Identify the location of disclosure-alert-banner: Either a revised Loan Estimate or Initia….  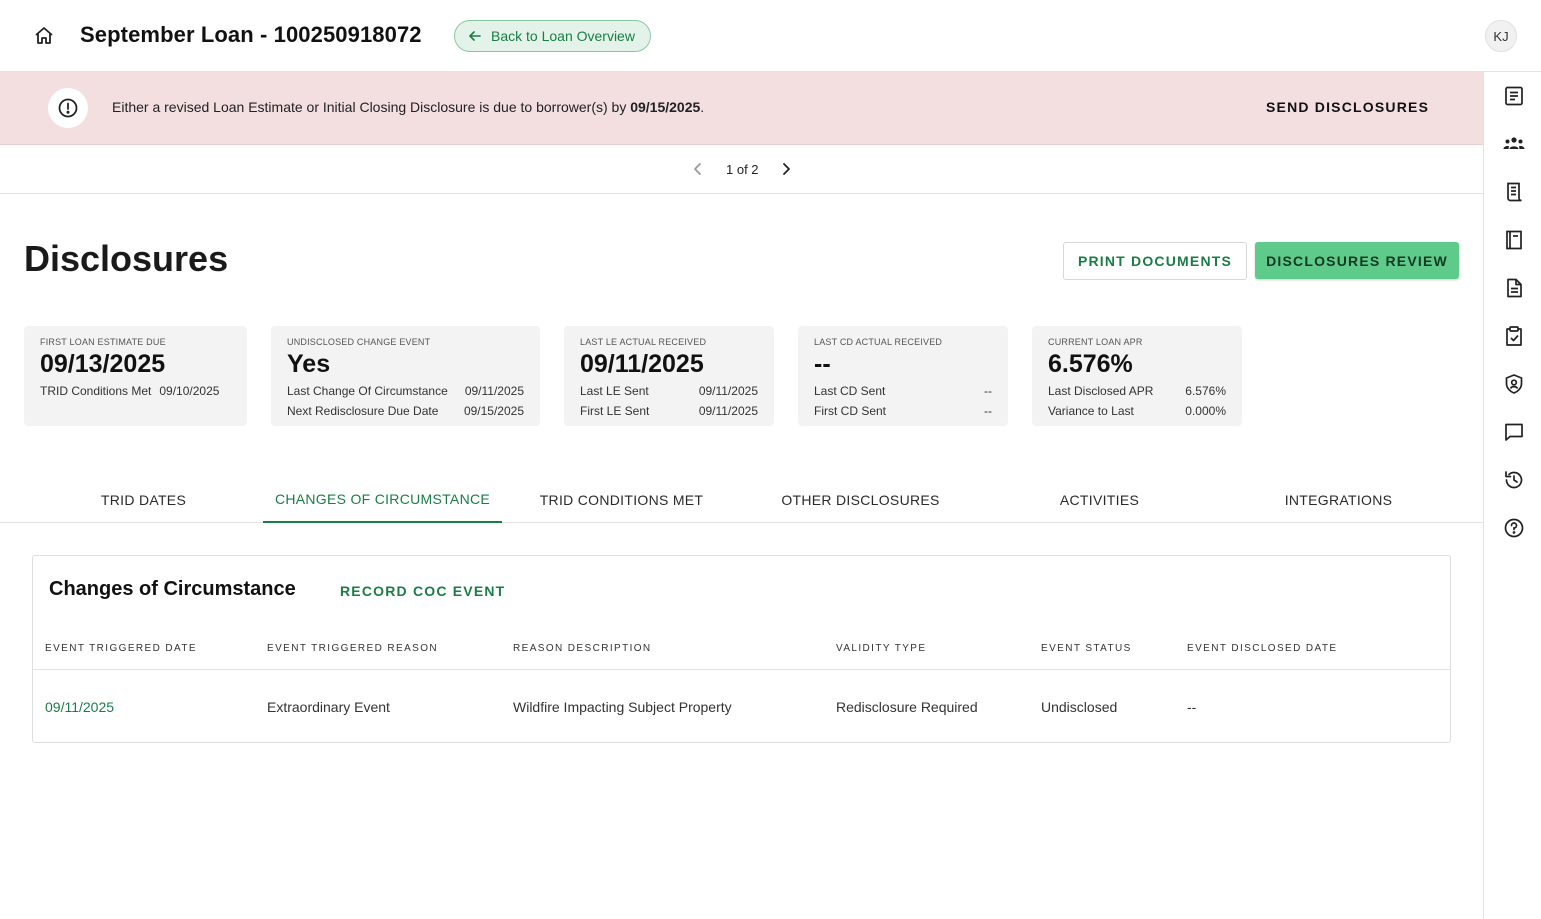
(741, 108).